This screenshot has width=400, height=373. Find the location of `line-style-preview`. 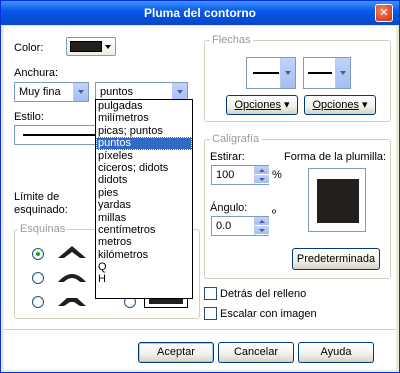

line-style-preview is located at coordinates (63, 135).